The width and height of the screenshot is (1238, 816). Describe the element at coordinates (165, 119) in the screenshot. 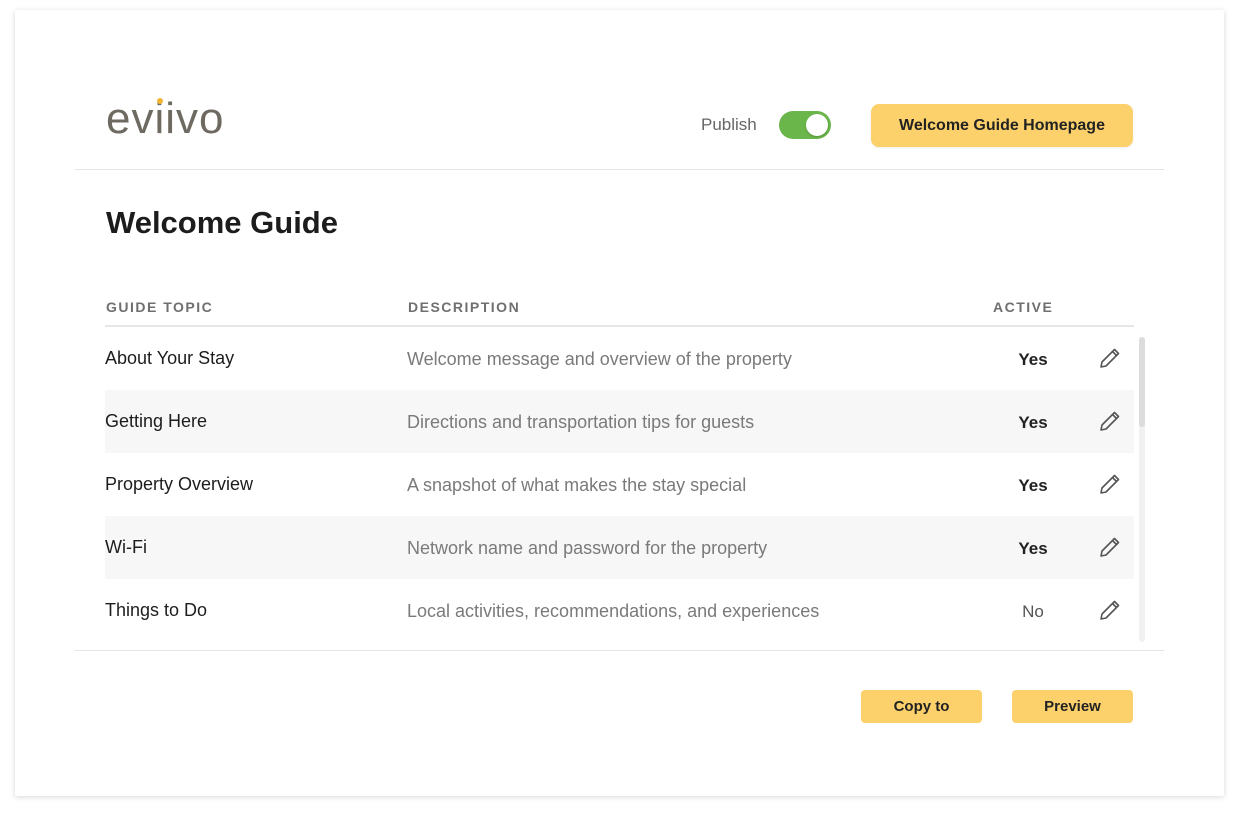

I see `eviivo-logo: eviivo` at that location.